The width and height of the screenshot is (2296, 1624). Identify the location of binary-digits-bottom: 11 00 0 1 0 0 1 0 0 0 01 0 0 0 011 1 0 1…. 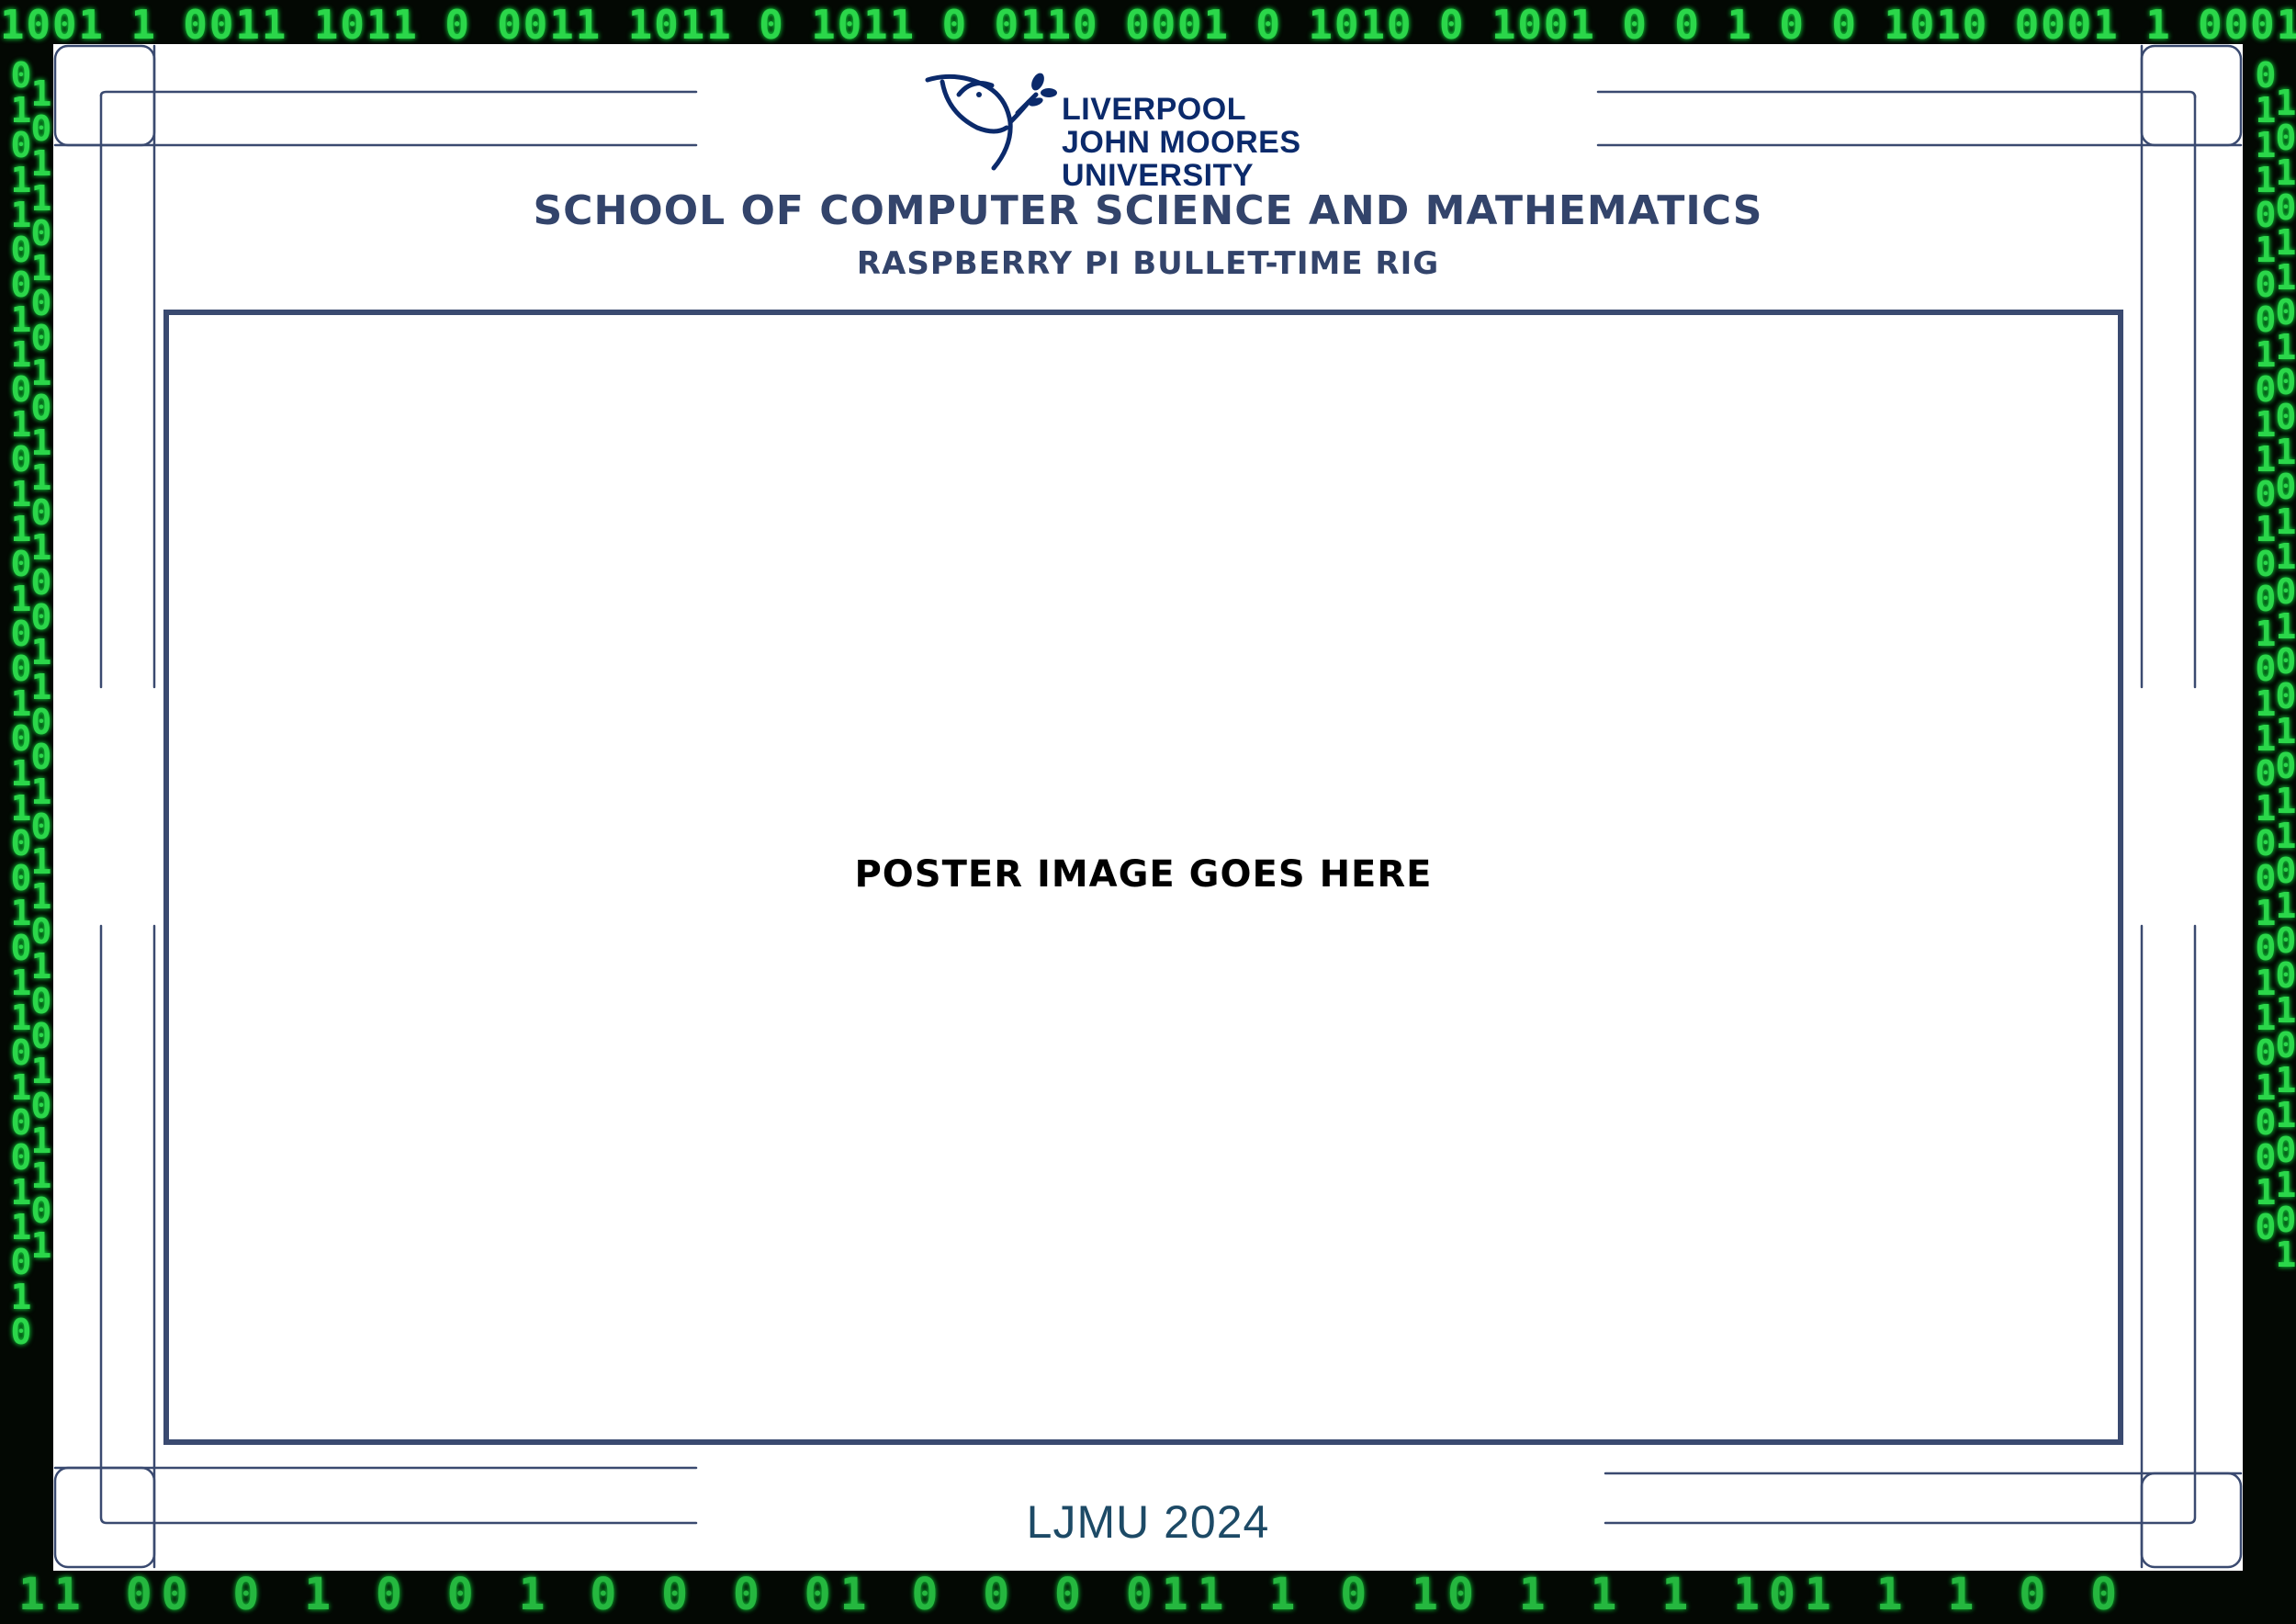
(1073, 1594).